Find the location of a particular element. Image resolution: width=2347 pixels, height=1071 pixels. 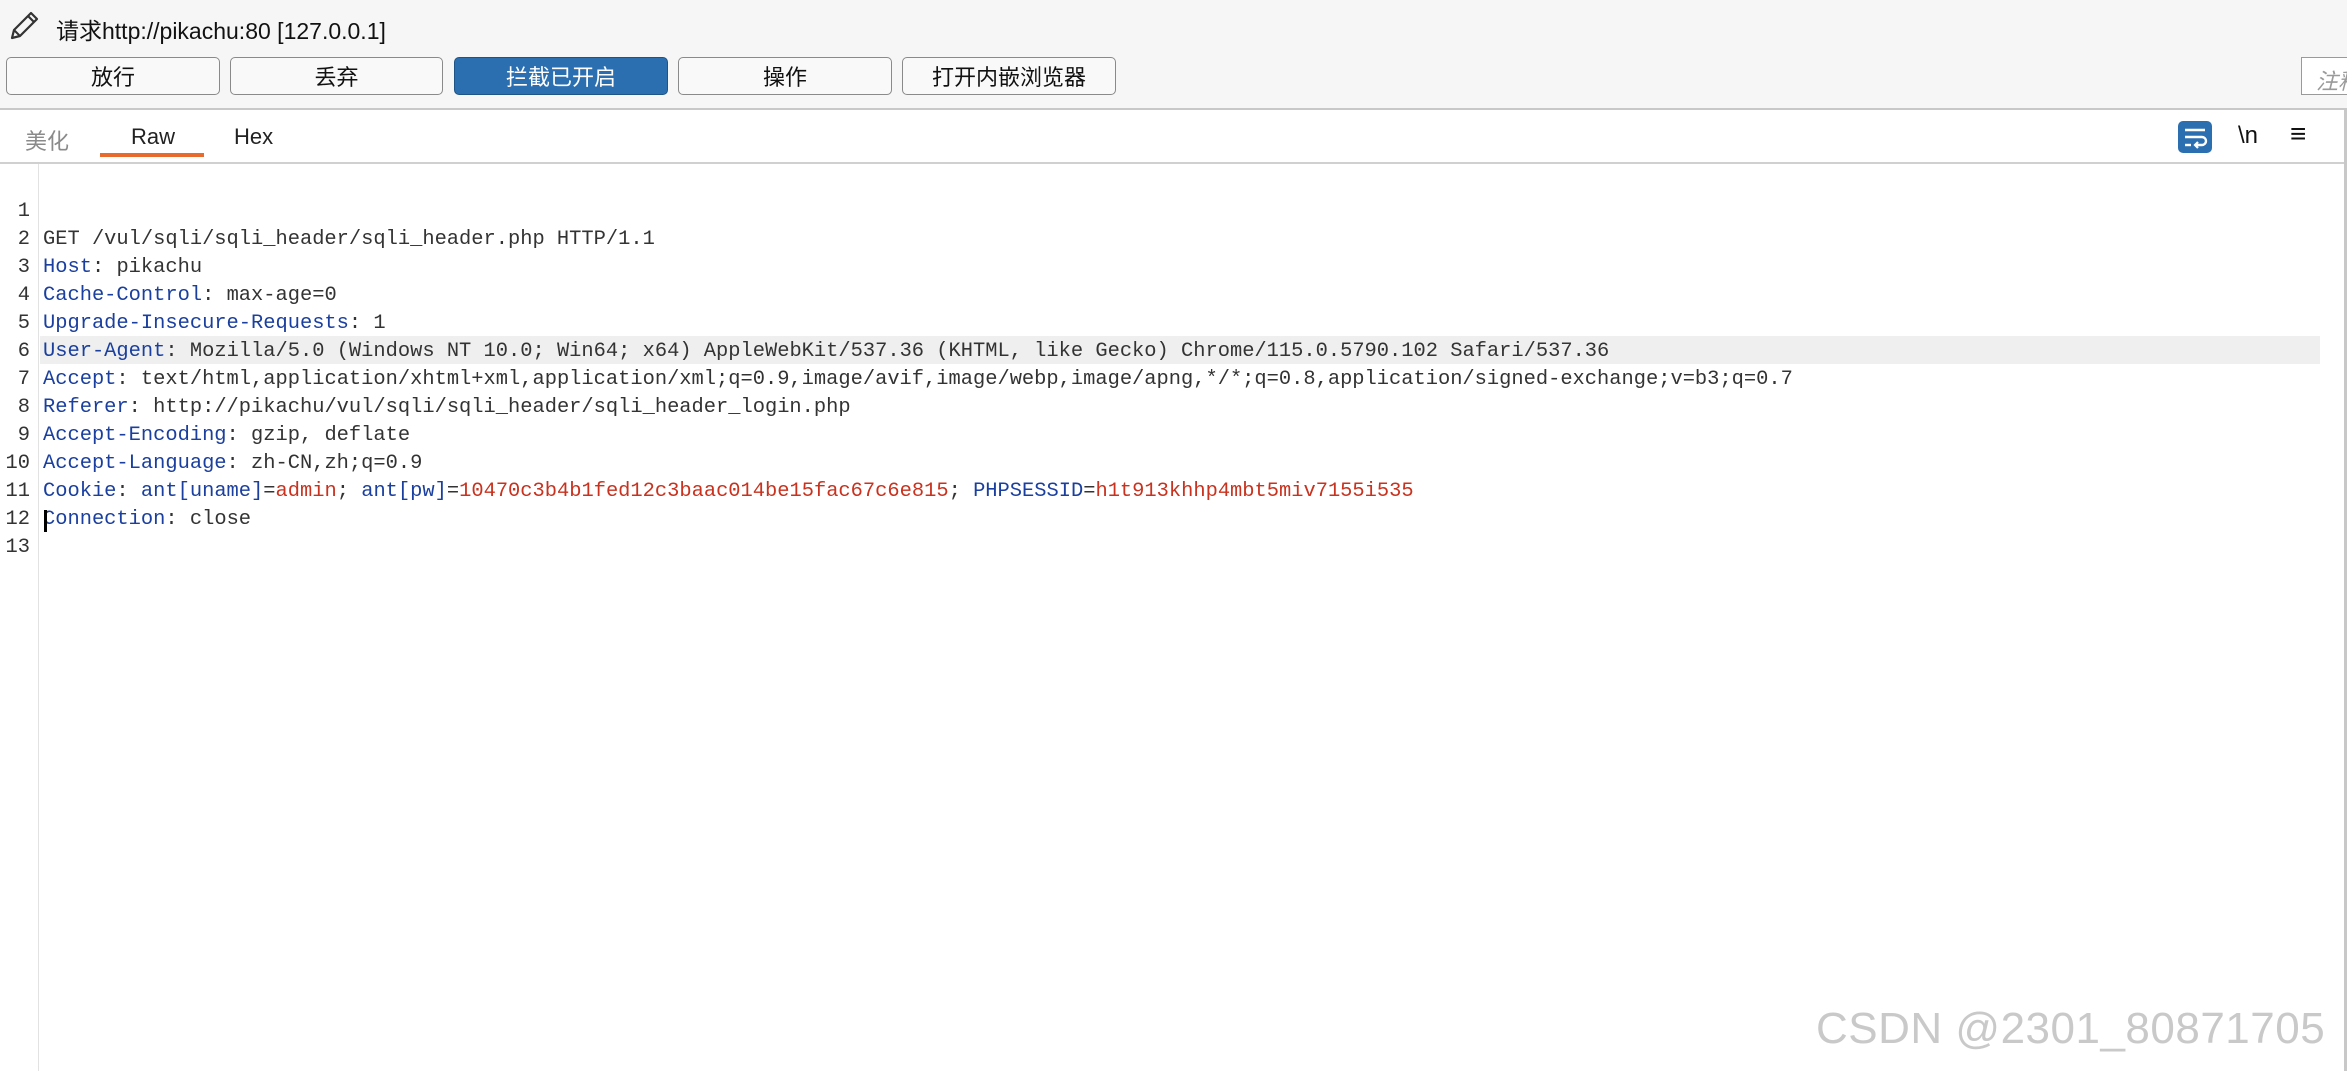

text-caret is located at coordinates (45, 521).